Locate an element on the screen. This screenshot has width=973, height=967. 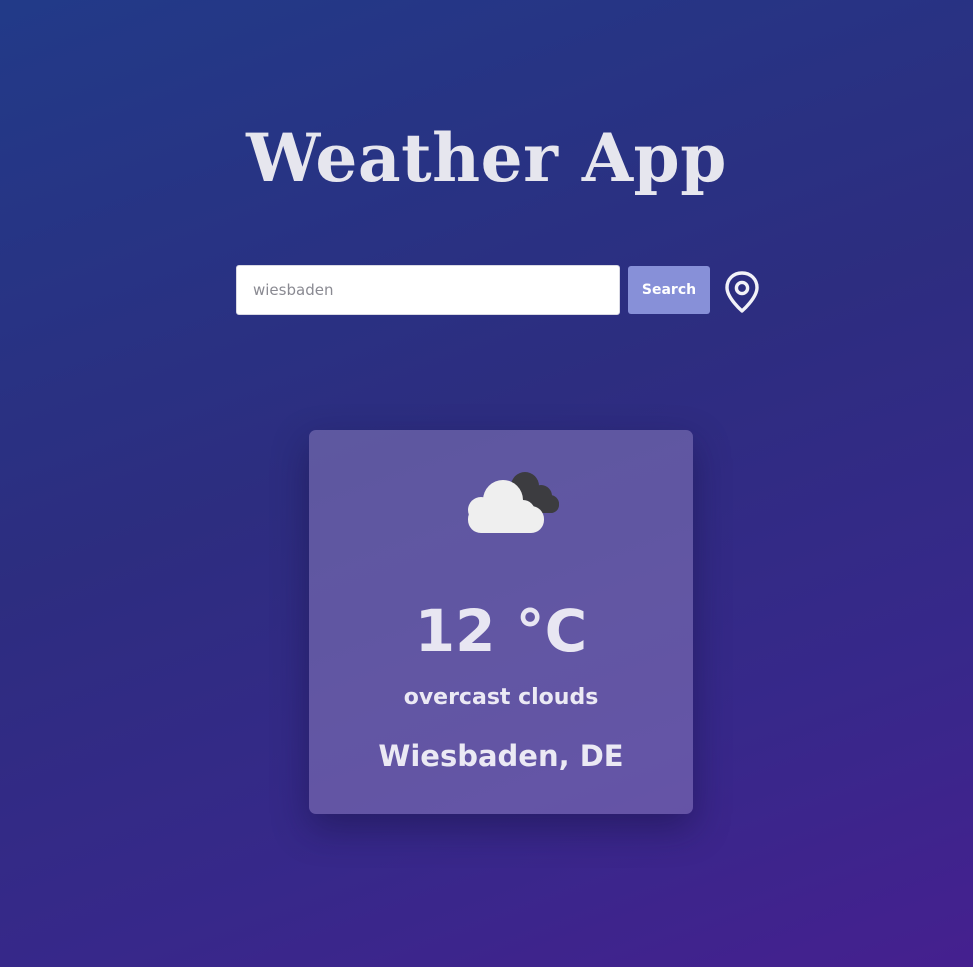
location-name: Wiesbaden, DE is located at coordinates (501, 756).